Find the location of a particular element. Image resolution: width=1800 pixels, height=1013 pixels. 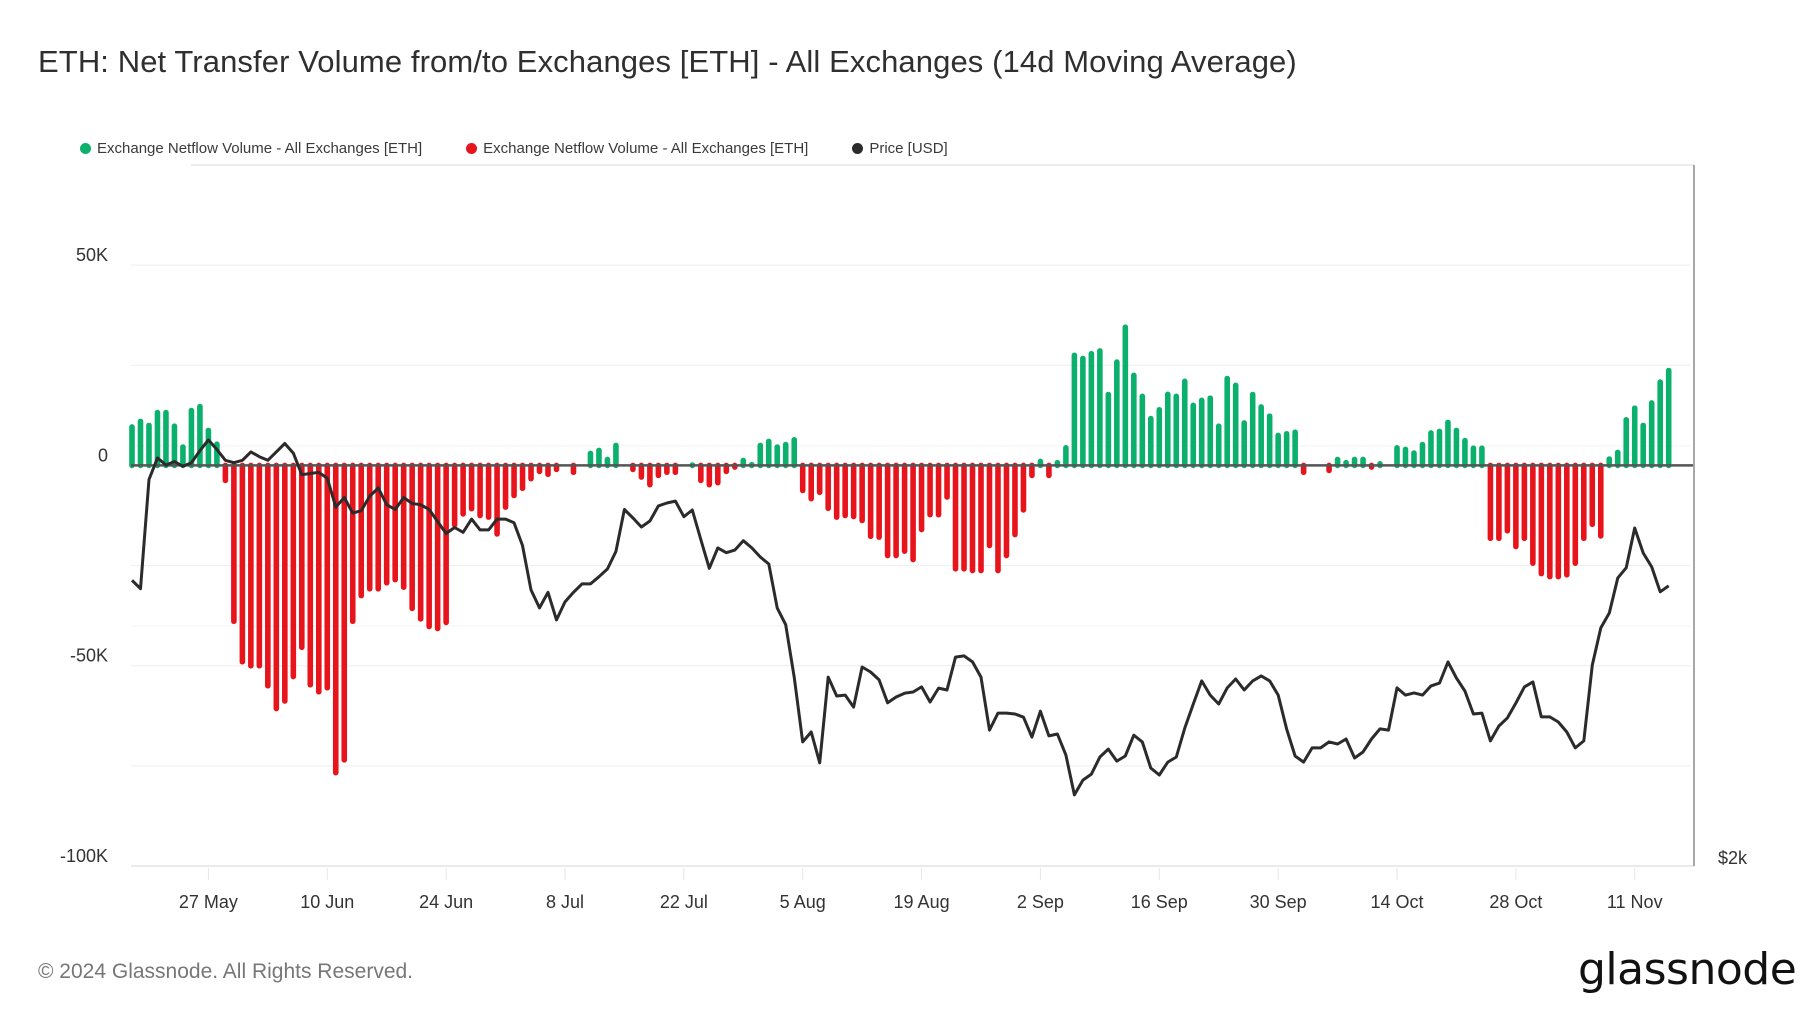

x-tick-label: 27 May is located at coordinates (208, 902).